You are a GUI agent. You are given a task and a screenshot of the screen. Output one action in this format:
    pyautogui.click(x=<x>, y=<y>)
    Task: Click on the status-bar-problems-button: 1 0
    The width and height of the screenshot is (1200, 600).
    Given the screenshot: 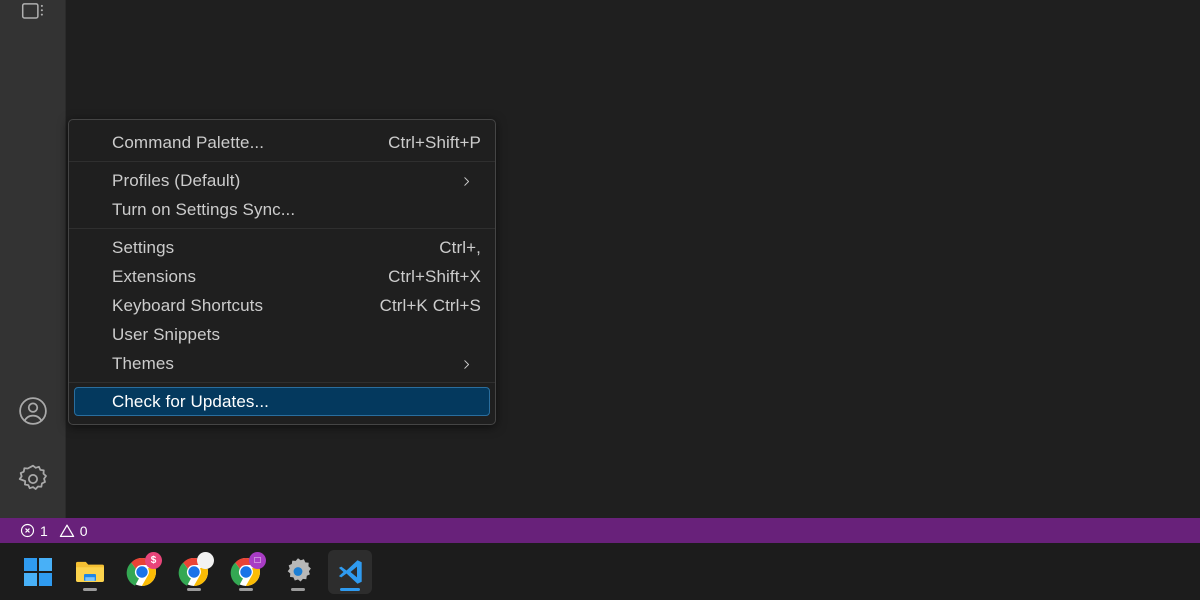 What is the action you would take?
    pyautogui.click(x=57, y=531)
    